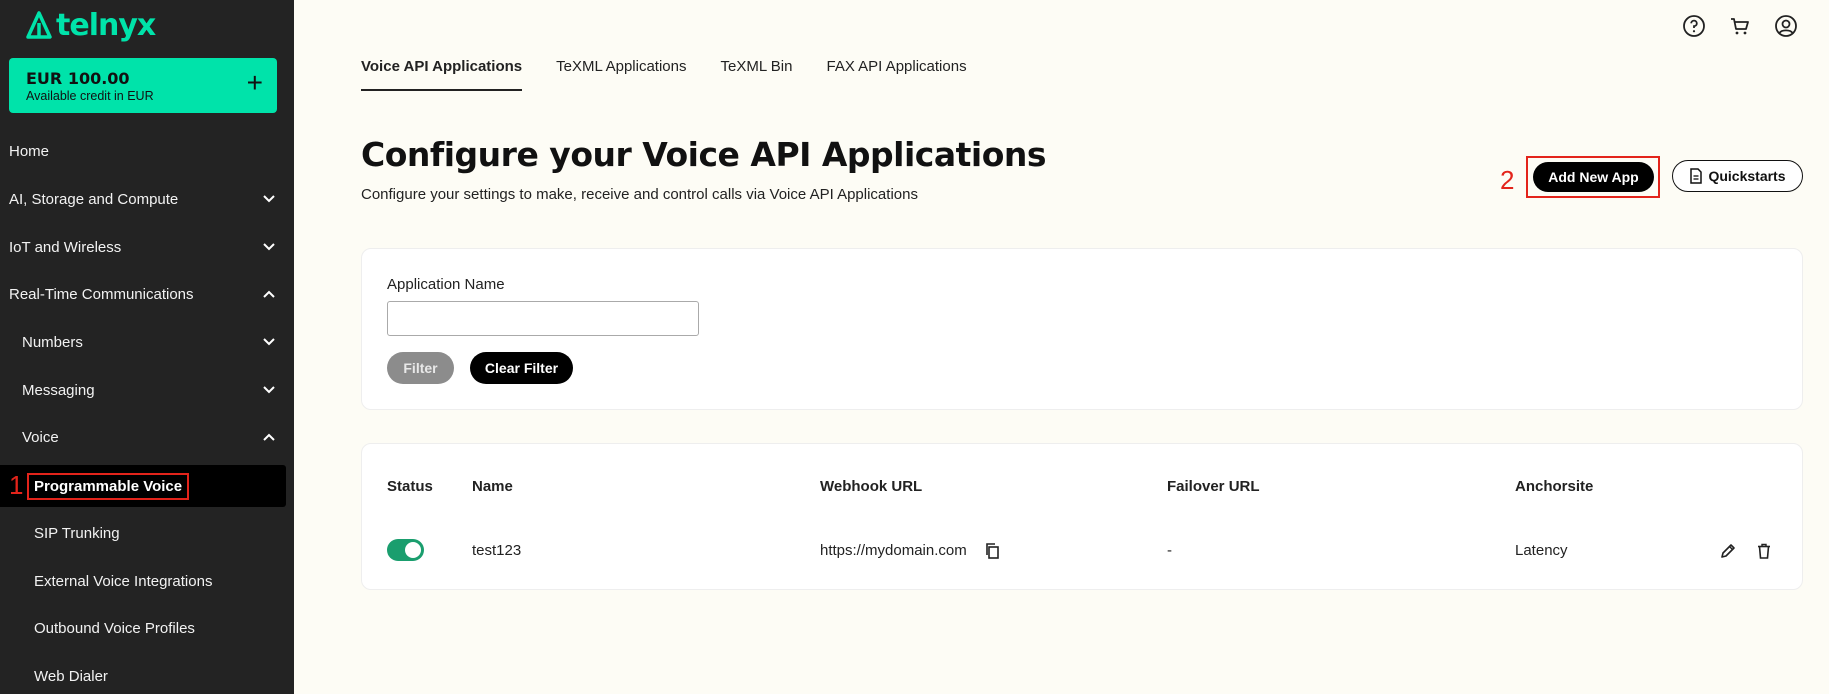 This screenshot has width=1829, height=694. What do you see at coordinates (52, 342) in the screenshot?
I see `sidebar-item-label: Numbers` at bounding box center [52, 342].